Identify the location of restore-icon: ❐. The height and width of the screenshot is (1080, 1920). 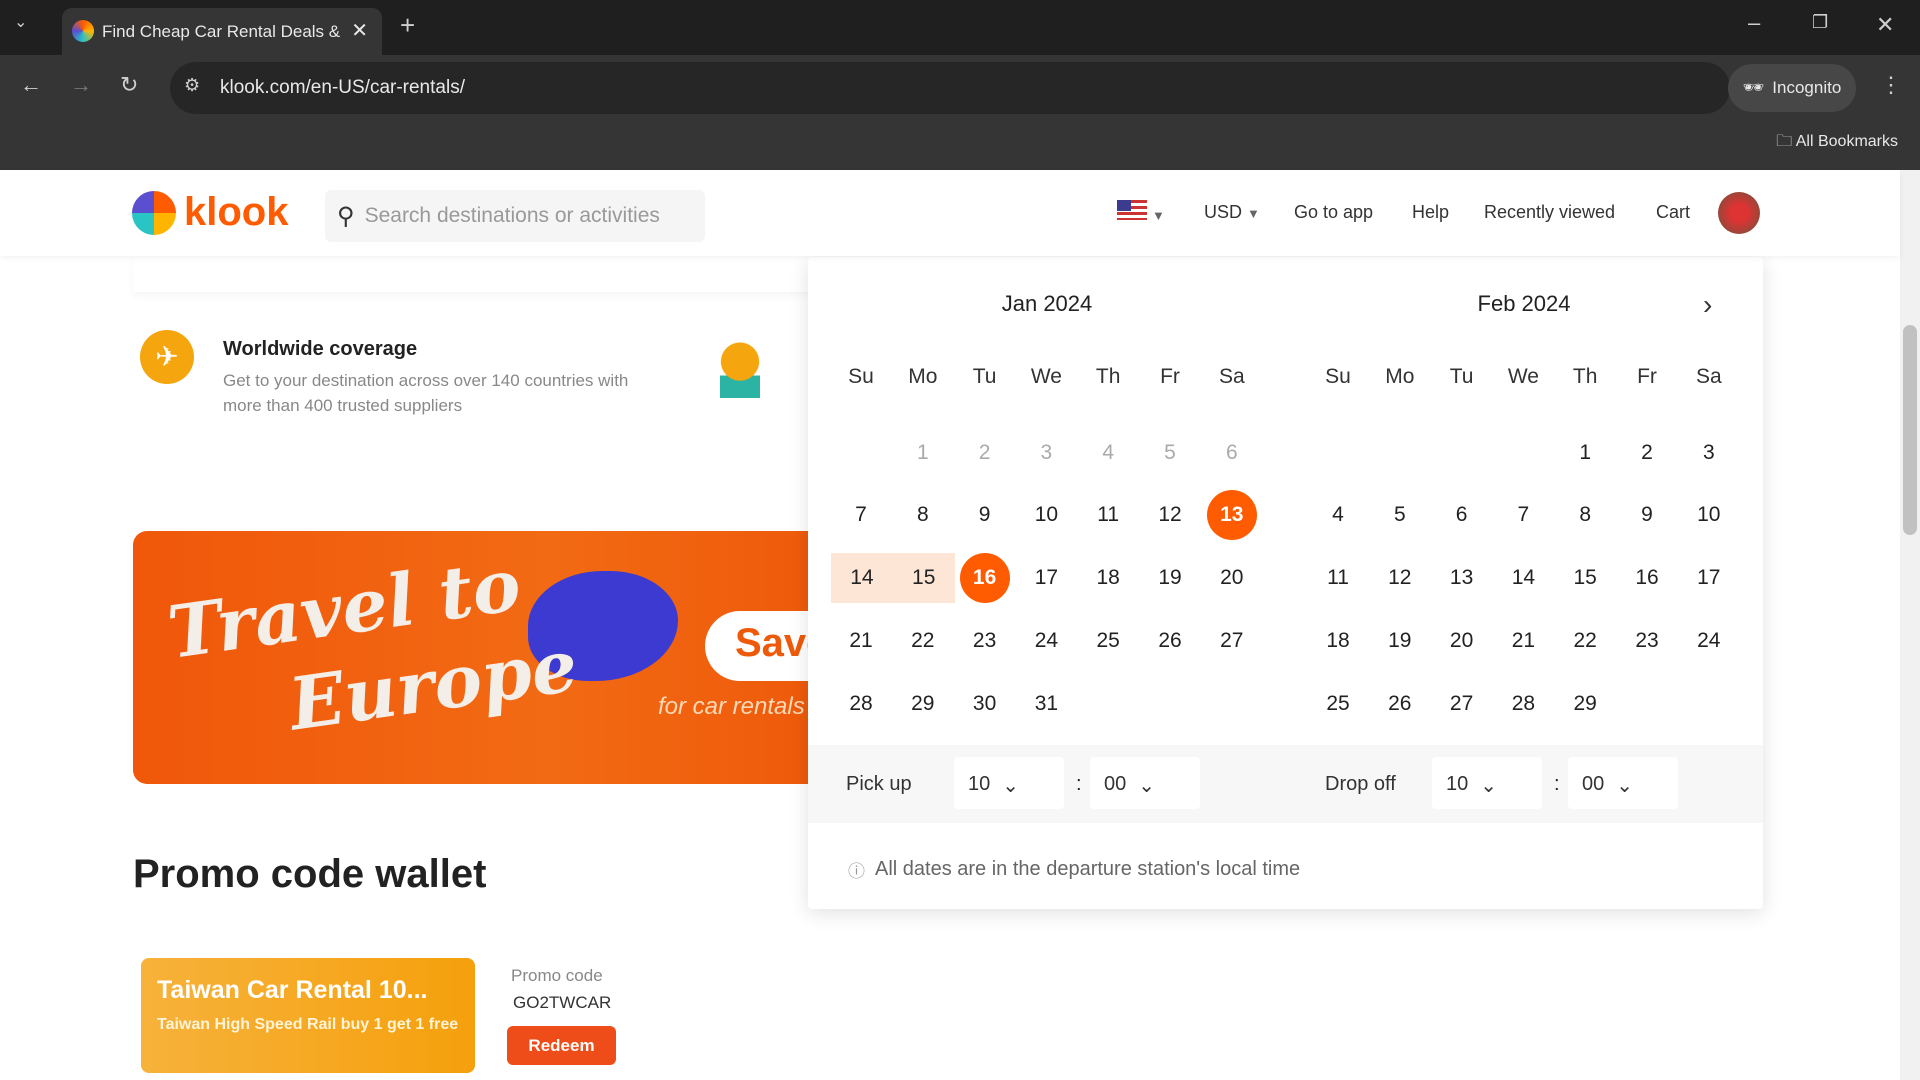
(1820, 22).